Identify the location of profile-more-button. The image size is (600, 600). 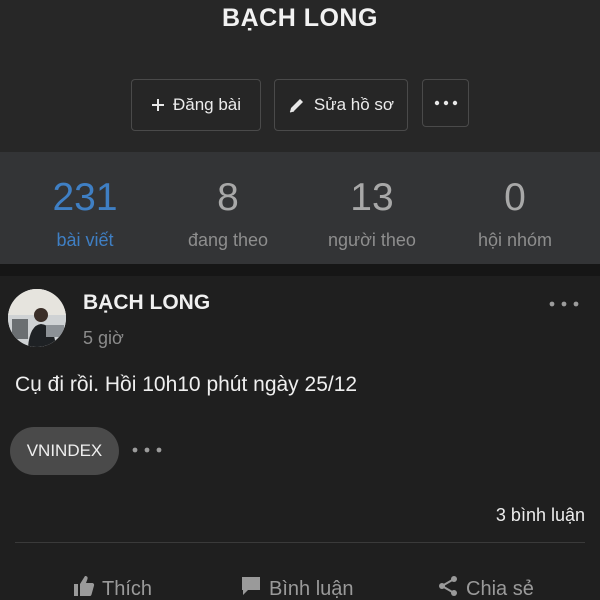
(445, 103).